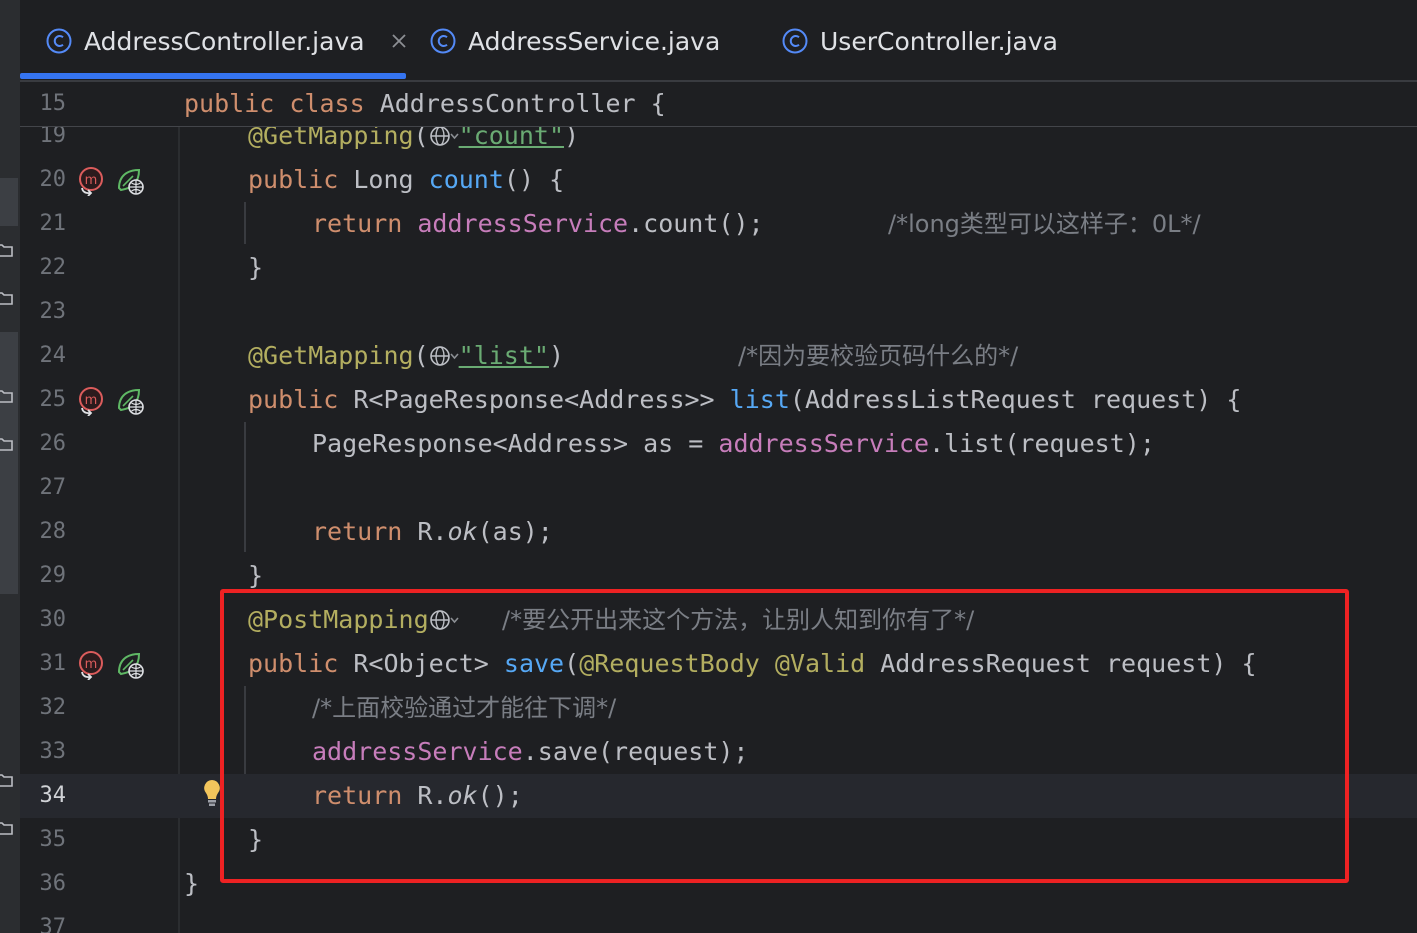 This screenshot has width=1417, height=933. What do you see at coordinates (406, 179) in the screenshot?
I see `code-text: public Long count() {` at bounding box center [406, 179].